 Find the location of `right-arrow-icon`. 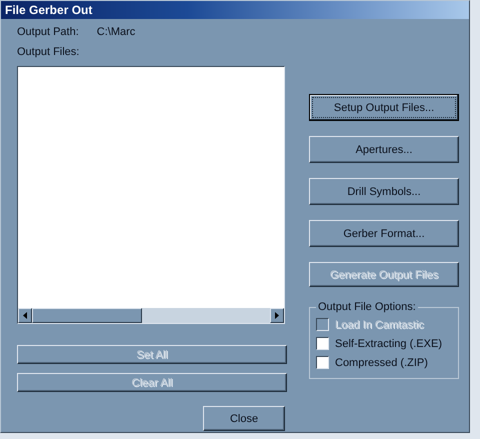

right-arrow-icon is located at coordinates (277, 315).